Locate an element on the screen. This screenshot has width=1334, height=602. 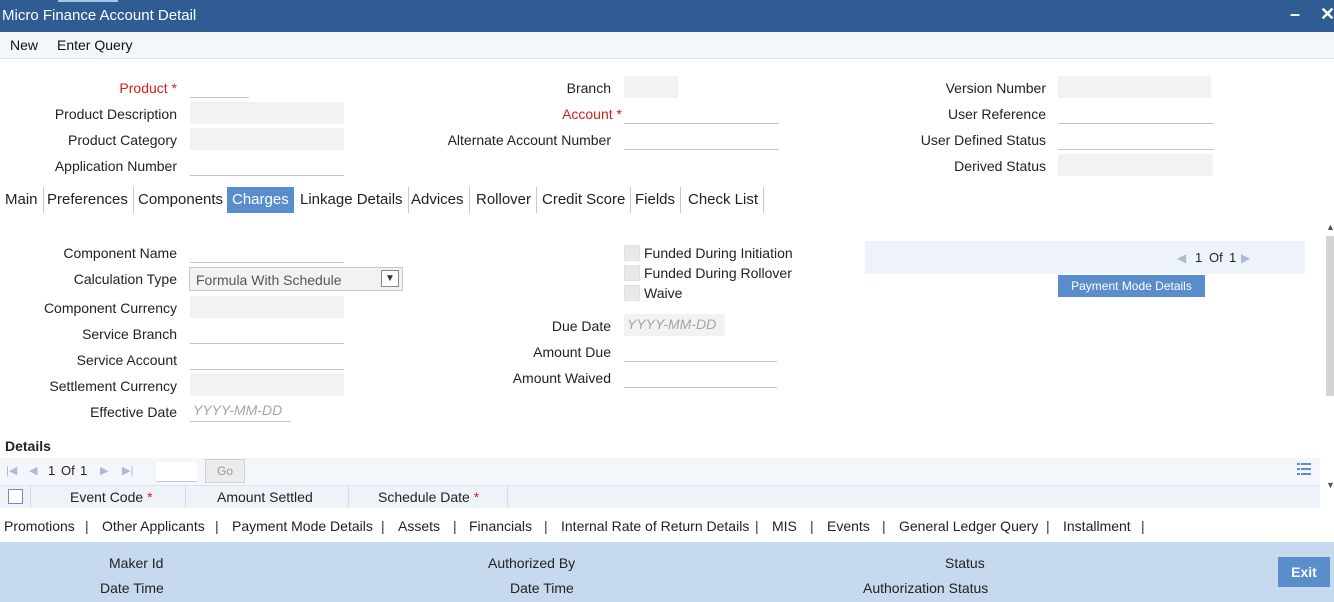
product-description-label: Product Description is located at coordinates (115, 114).